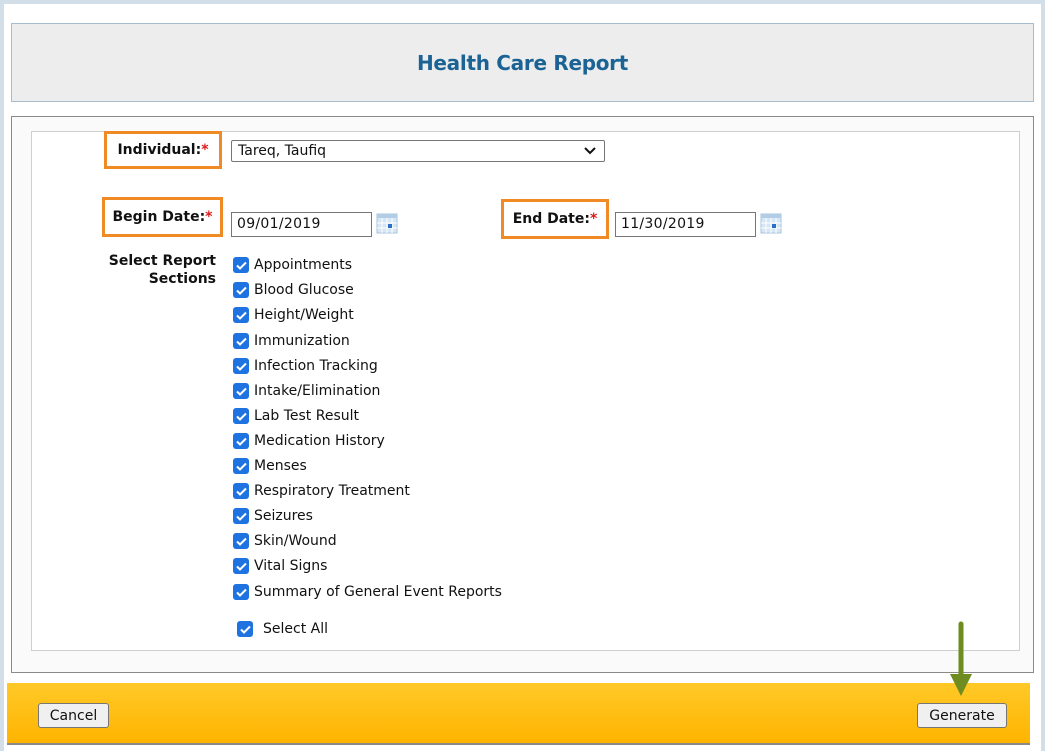  I want to click on cancel-button: Cancel, so click(73, 715).